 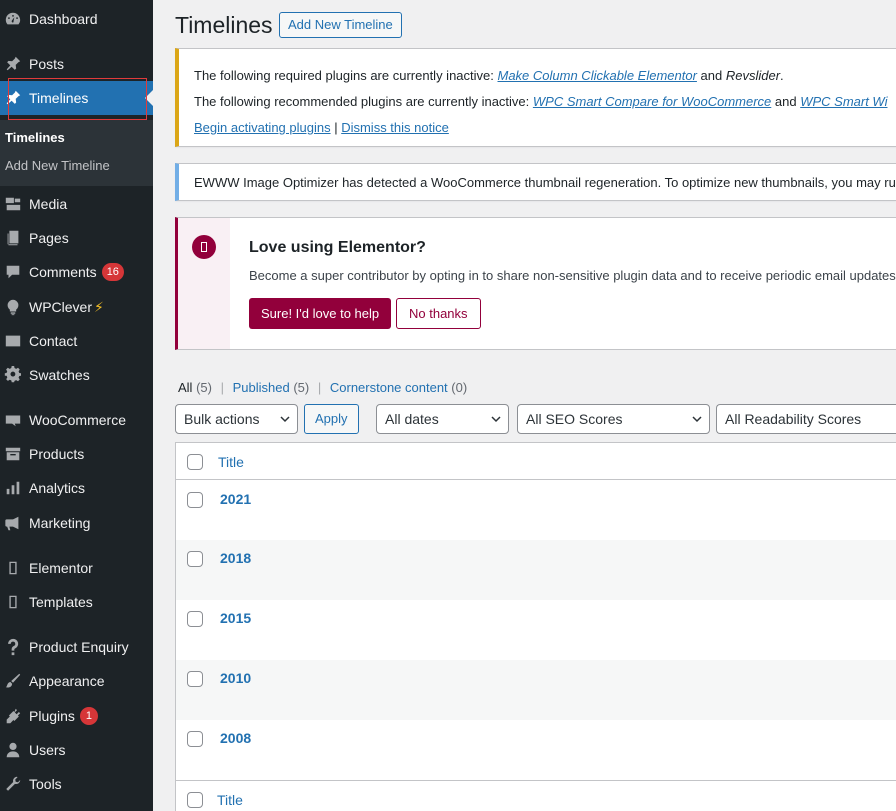 What do you see at coordinates (13, 420) in the screenshot?
I see `woo-icon` at bounding box center [13, 420].